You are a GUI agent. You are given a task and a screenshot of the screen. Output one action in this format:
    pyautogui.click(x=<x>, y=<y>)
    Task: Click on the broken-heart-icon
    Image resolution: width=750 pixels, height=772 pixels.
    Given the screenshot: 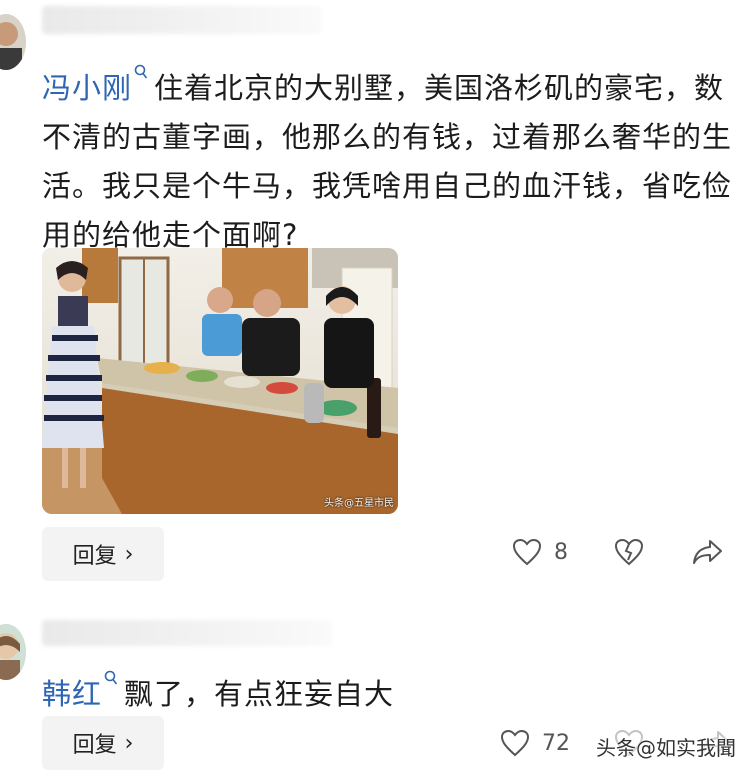 What is the action you would take?
    pyautogui.click(x=629, y=552)
    